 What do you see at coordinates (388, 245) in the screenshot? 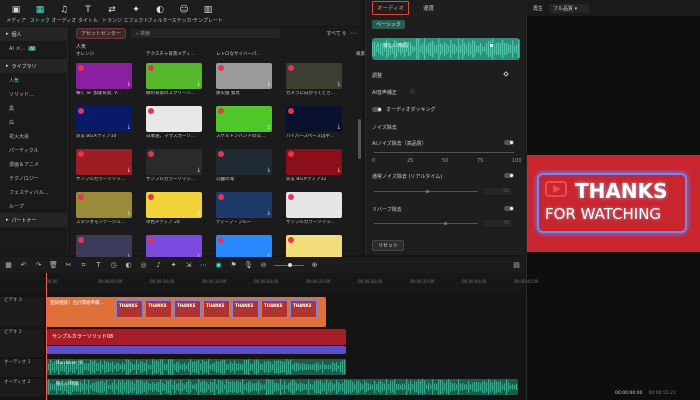
I see `reset-button: リセット` at bounding box center [388, 245].